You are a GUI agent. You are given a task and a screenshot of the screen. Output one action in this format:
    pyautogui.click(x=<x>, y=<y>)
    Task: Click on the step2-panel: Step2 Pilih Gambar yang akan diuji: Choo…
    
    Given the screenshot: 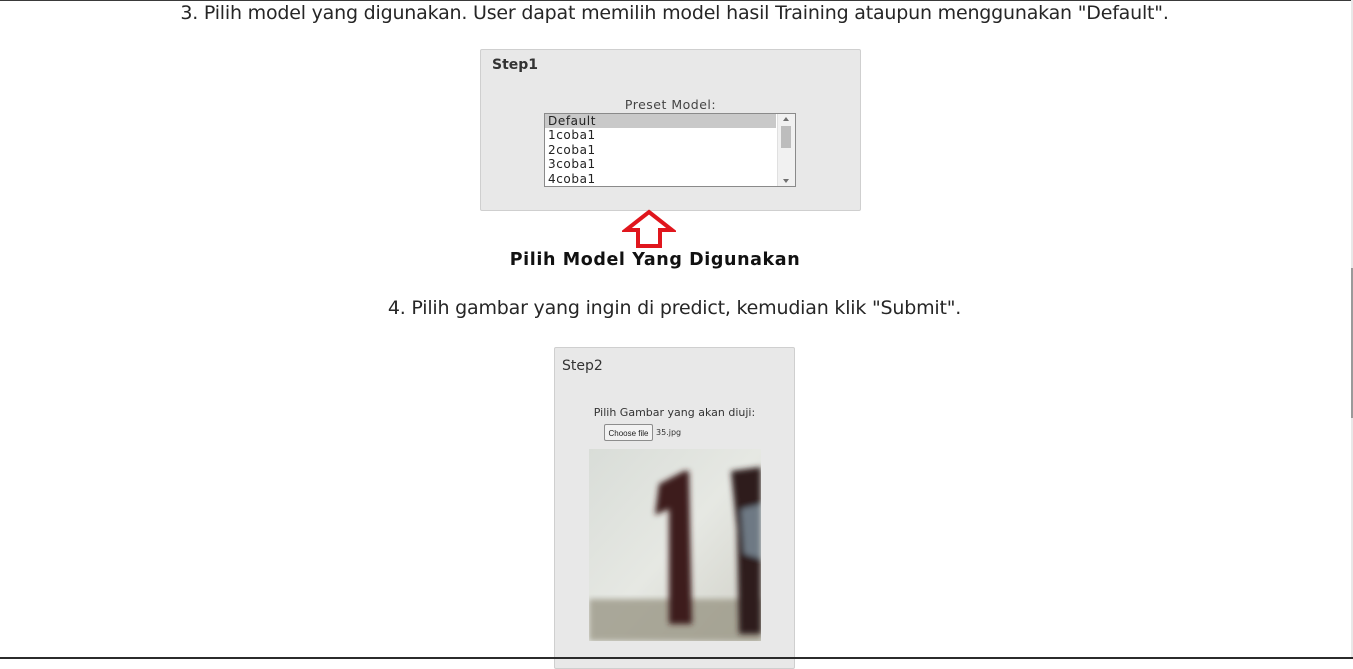 What is the action you would take?
    pyautogui.click(x=674, y=508)
    